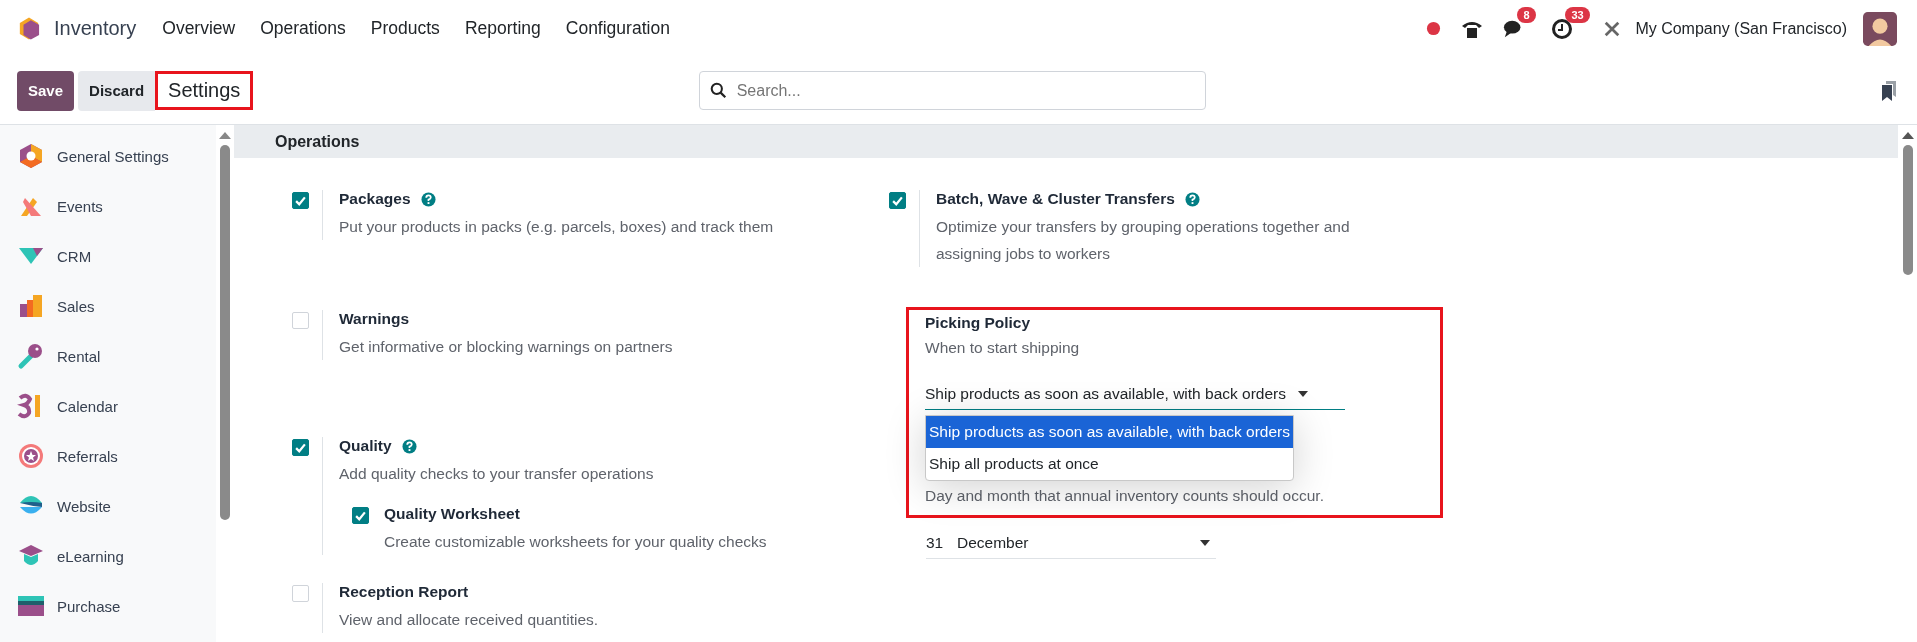 The width and height of the screenshot is (1917, 642). What do you see at coordinates (108, 556) in the screenshot?
I see `sidebar-item: eLearning` at bounding box center [108, 556].